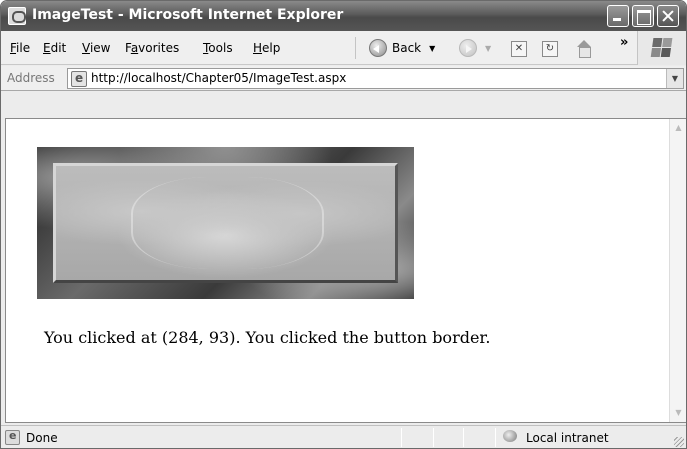 Image resolution: width=687 pixels, height=449 pixels. What do you see at coordinates (567, 438) in the screenshot?
I see `security-zone-text: Local intranet` at bounding box center [567, 438].